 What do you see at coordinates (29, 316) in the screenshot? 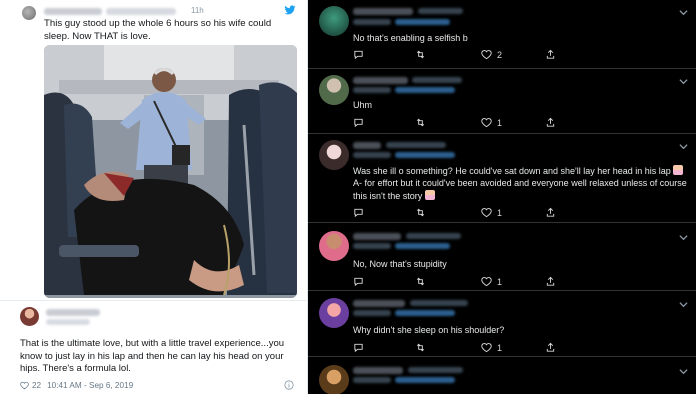
I see `replier-avatar` at bounding box center [29, 316].